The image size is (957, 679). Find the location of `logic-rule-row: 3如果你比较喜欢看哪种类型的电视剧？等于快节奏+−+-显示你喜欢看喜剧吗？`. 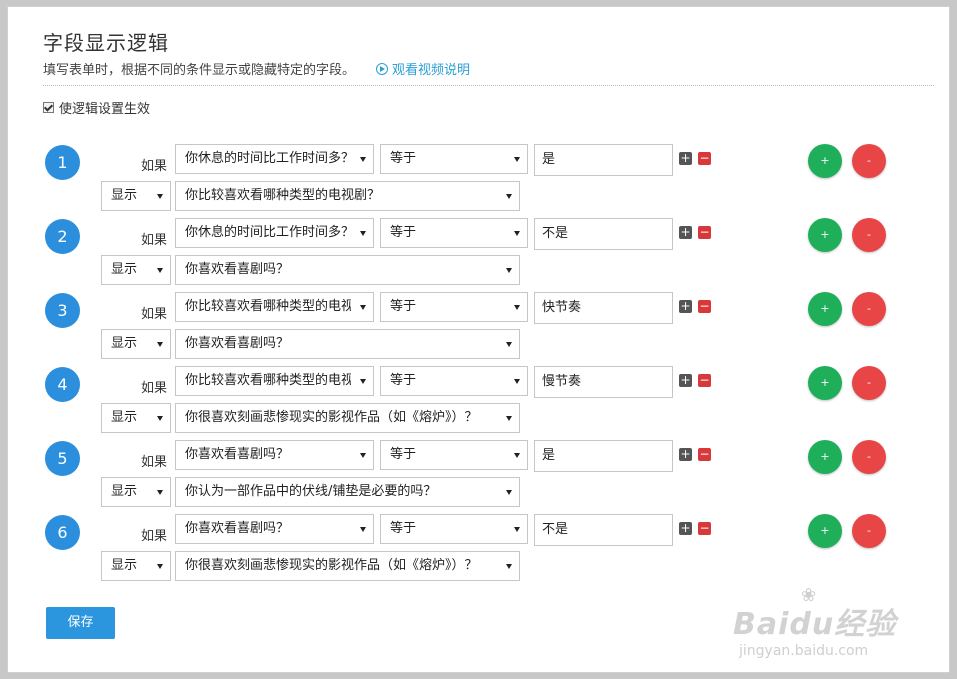

logic-rule-row: 3如果你比较喜欢看哪种类型的电视剧？等于快节奏+−+-显示你喜欢看喜剧吗？ is located at coordinates (479, 329).